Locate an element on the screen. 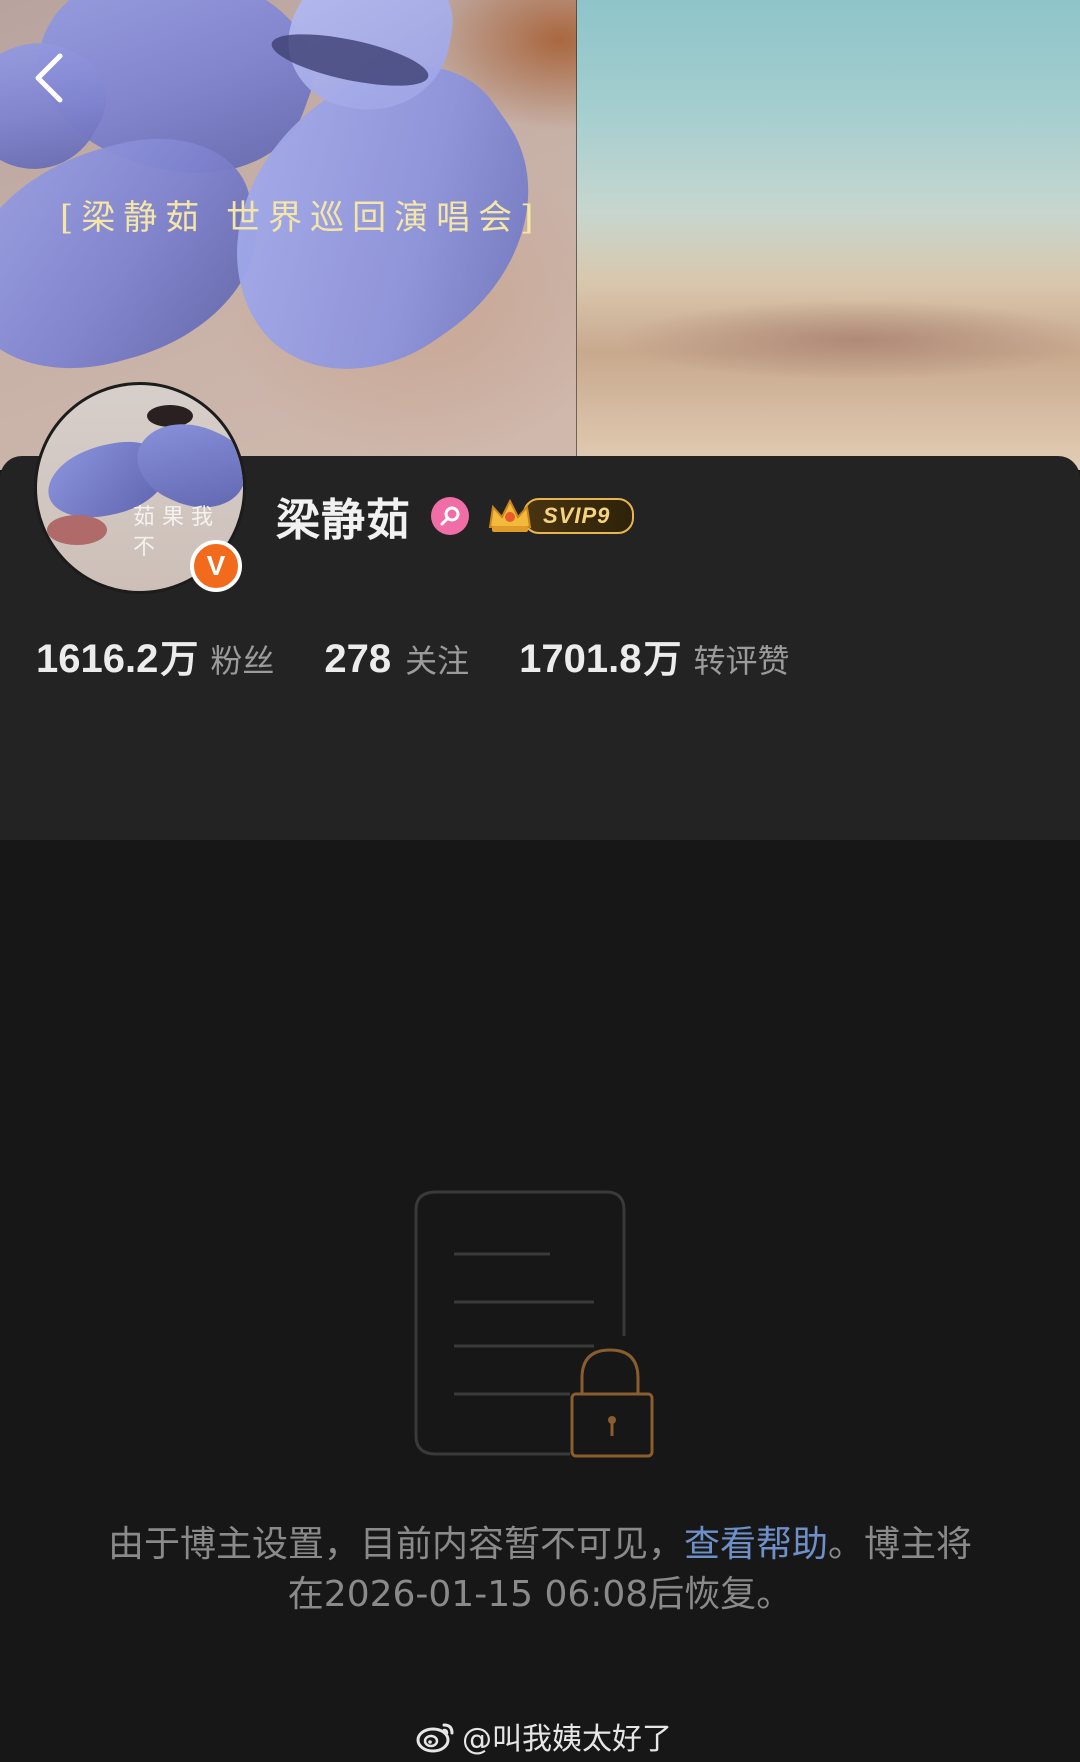 This screenshot has height=1762, width=1080. weibo-icon is located at coordinates (435, 1738).